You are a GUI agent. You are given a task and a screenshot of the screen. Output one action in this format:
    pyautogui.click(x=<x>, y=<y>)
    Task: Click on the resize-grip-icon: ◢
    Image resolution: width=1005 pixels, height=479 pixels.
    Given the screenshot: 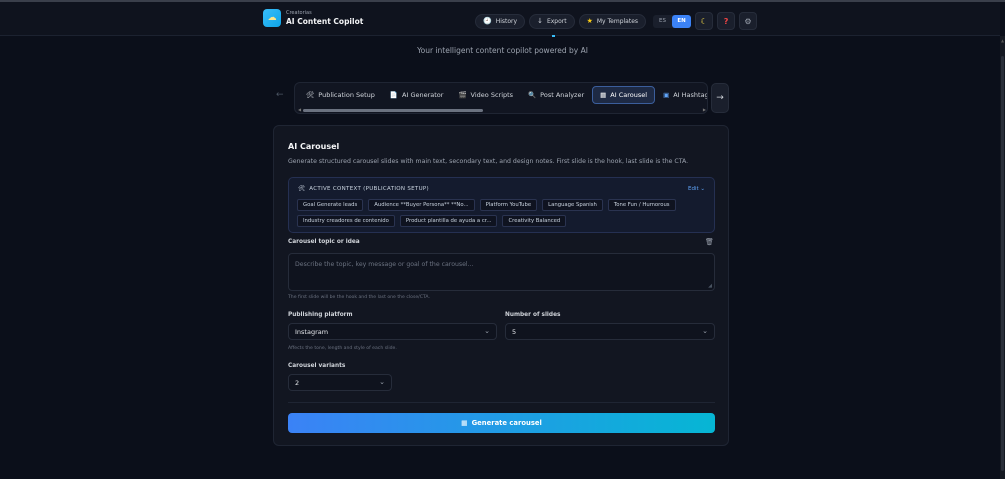 What is the action you would take?
    pyautogui.click(x=710, y=286)
    